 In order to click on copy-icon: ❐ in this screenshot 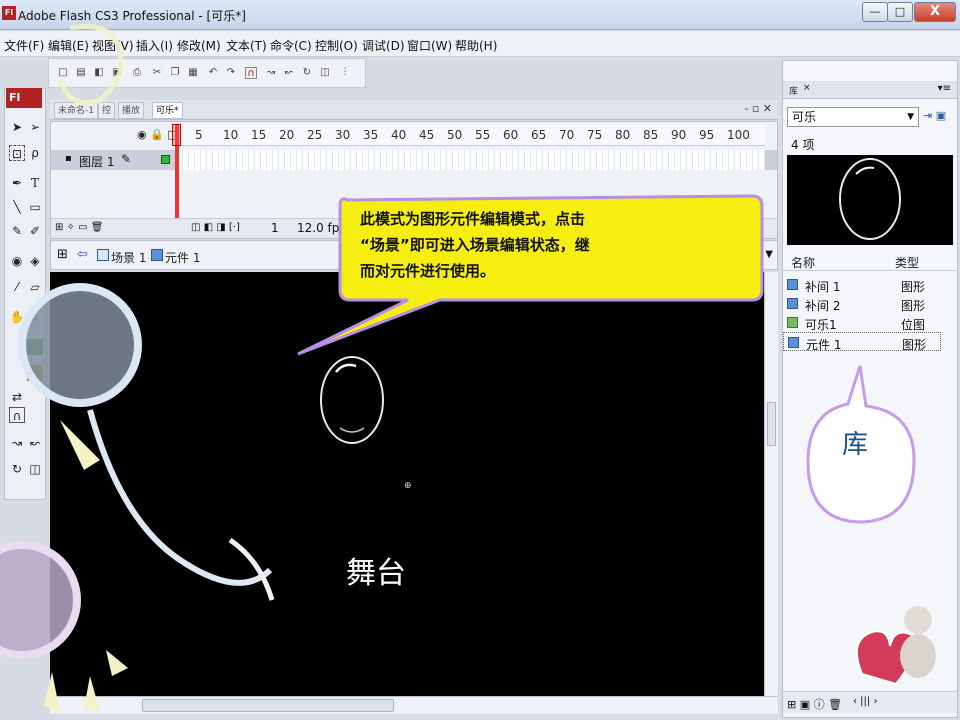, I will do `click(175, 73)`.